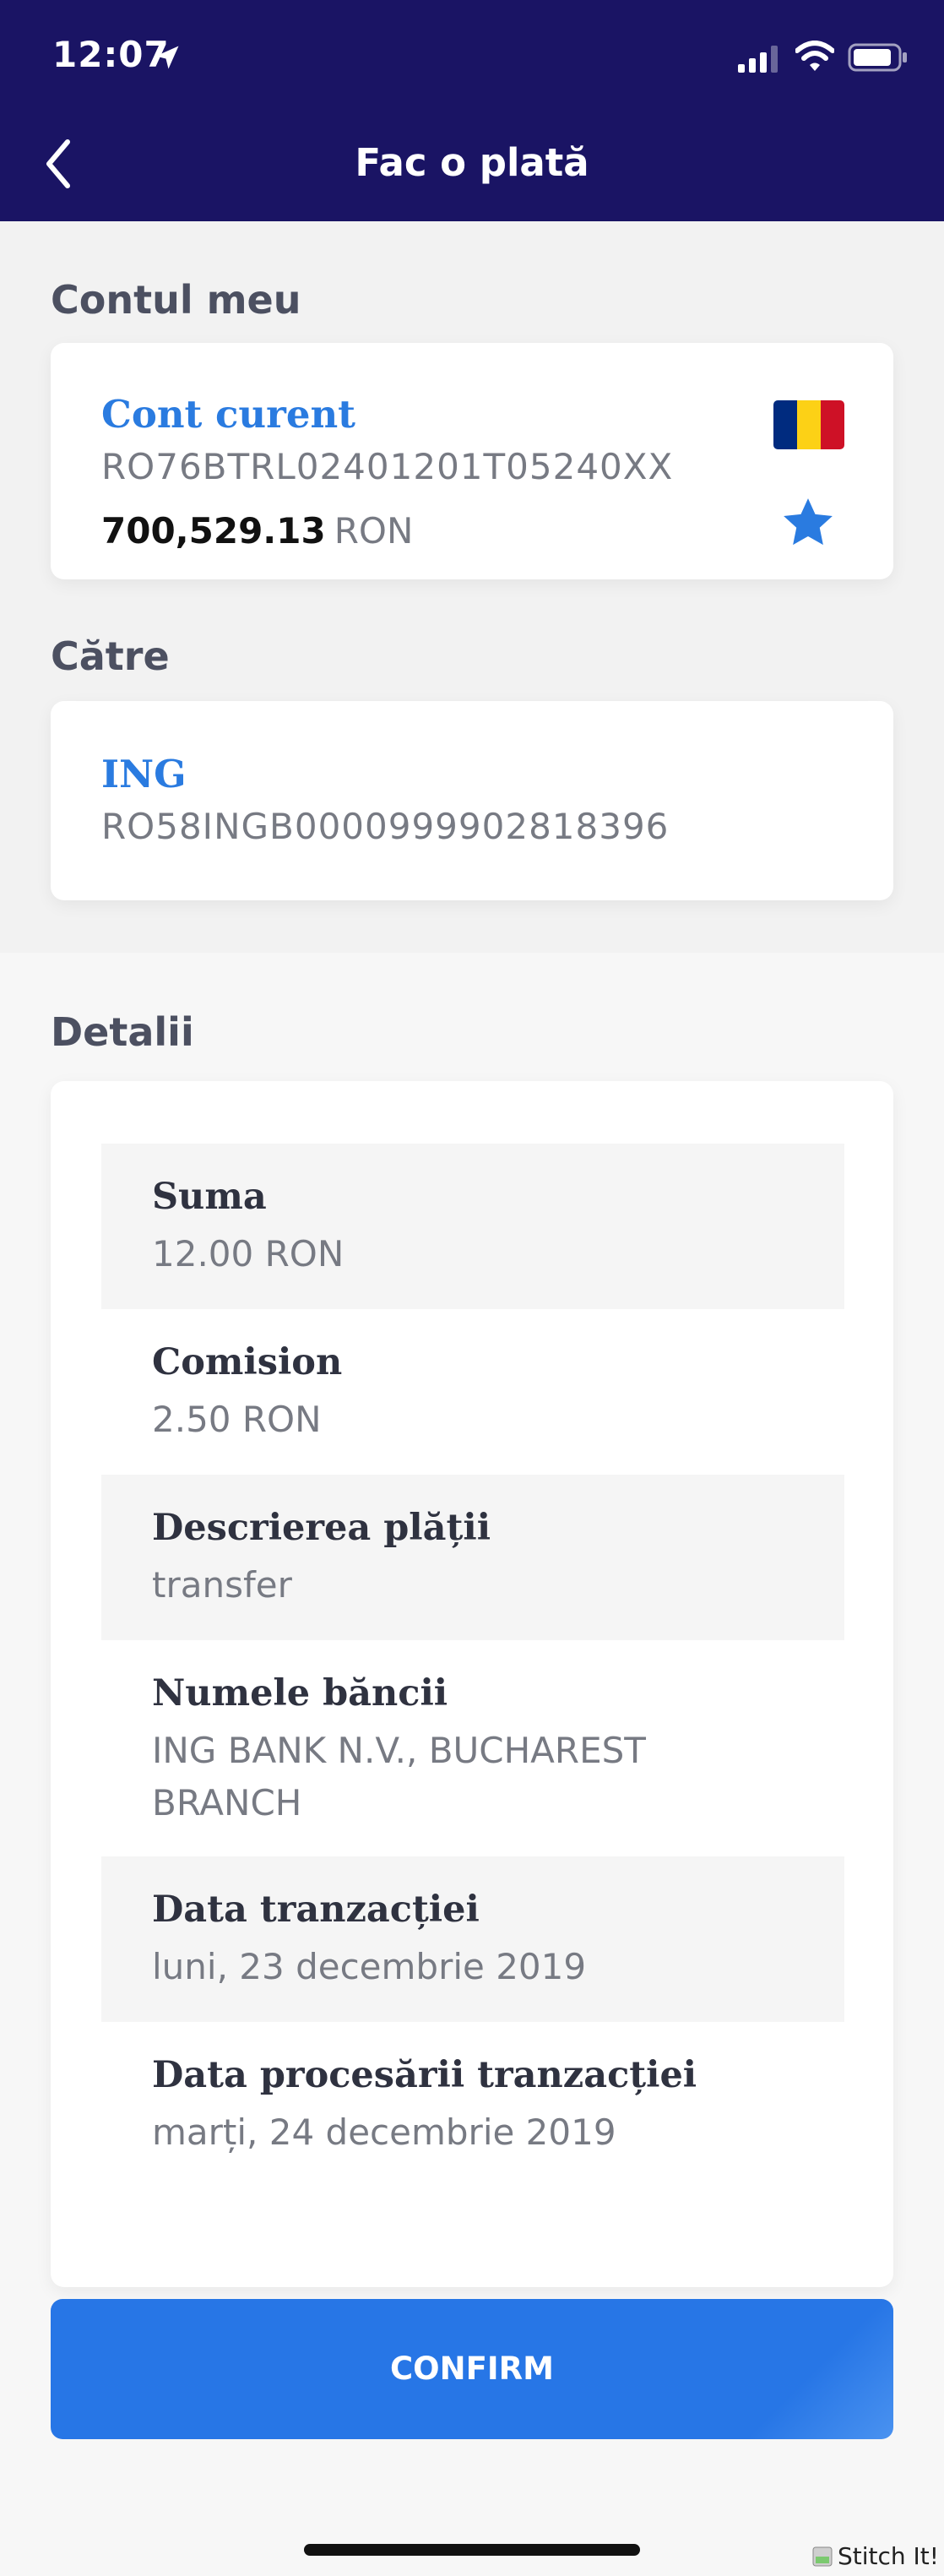 This screenshot has height=2576, width=944. What do you see at coordinates (472, 110) in the screenshot?
I see `app-header: 12:07 Fac o plată` at bounding box center [472, 110].